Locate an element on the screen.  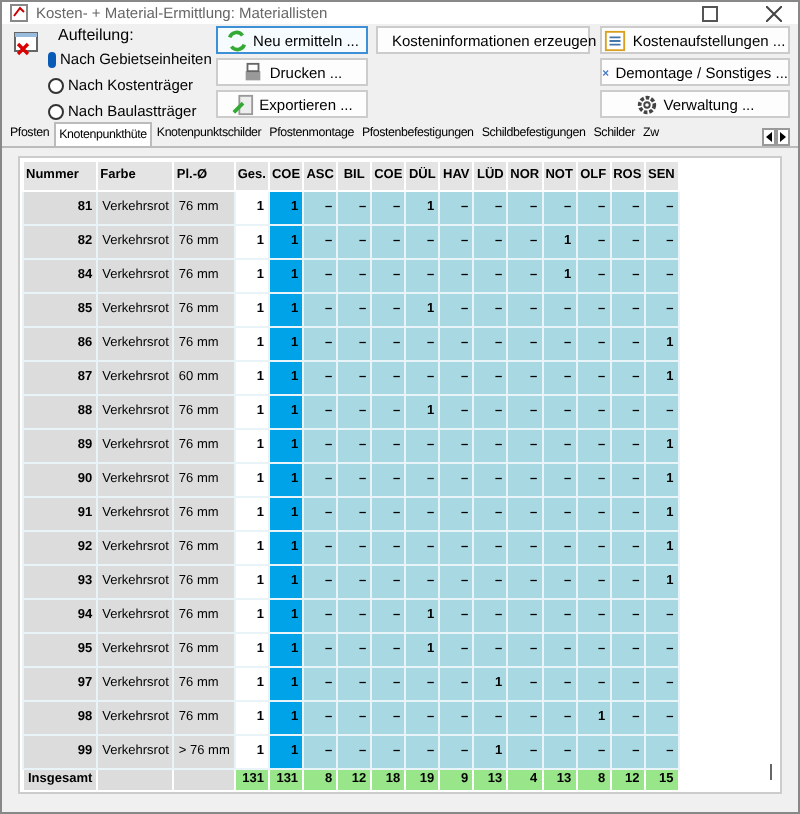
arrow-right-icon is located at coordinates (783, 137).